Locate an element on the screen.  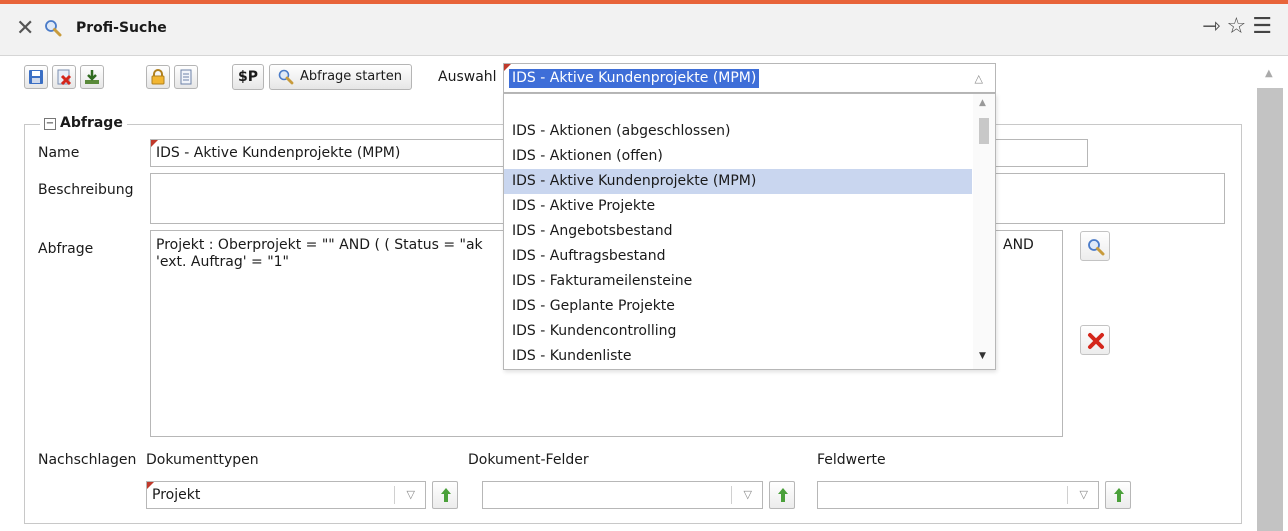
dropdown-scrollbar: ▲ ▼ is located at coordinates (984, 231).